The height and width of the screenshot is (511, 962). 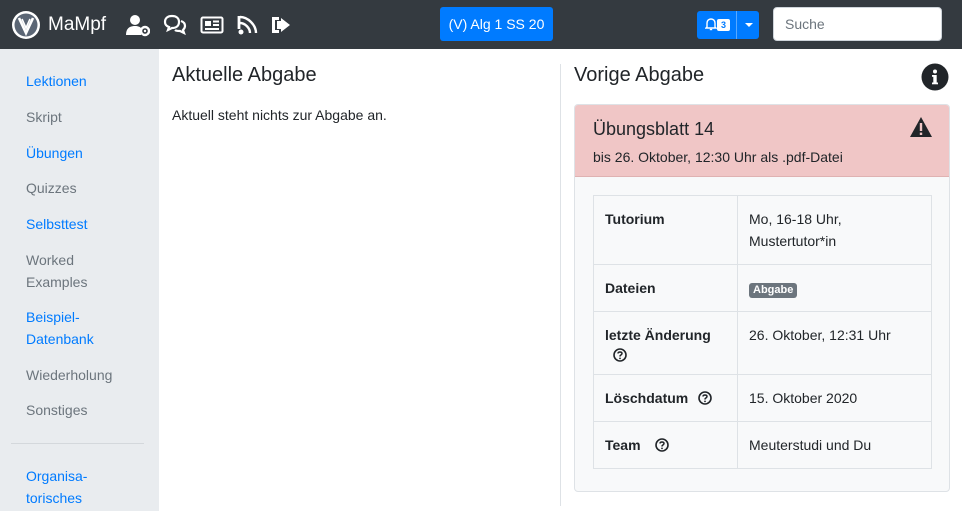 I want to click on table-row: Team Meuterstudi und Du, so click(x=762, y=445).